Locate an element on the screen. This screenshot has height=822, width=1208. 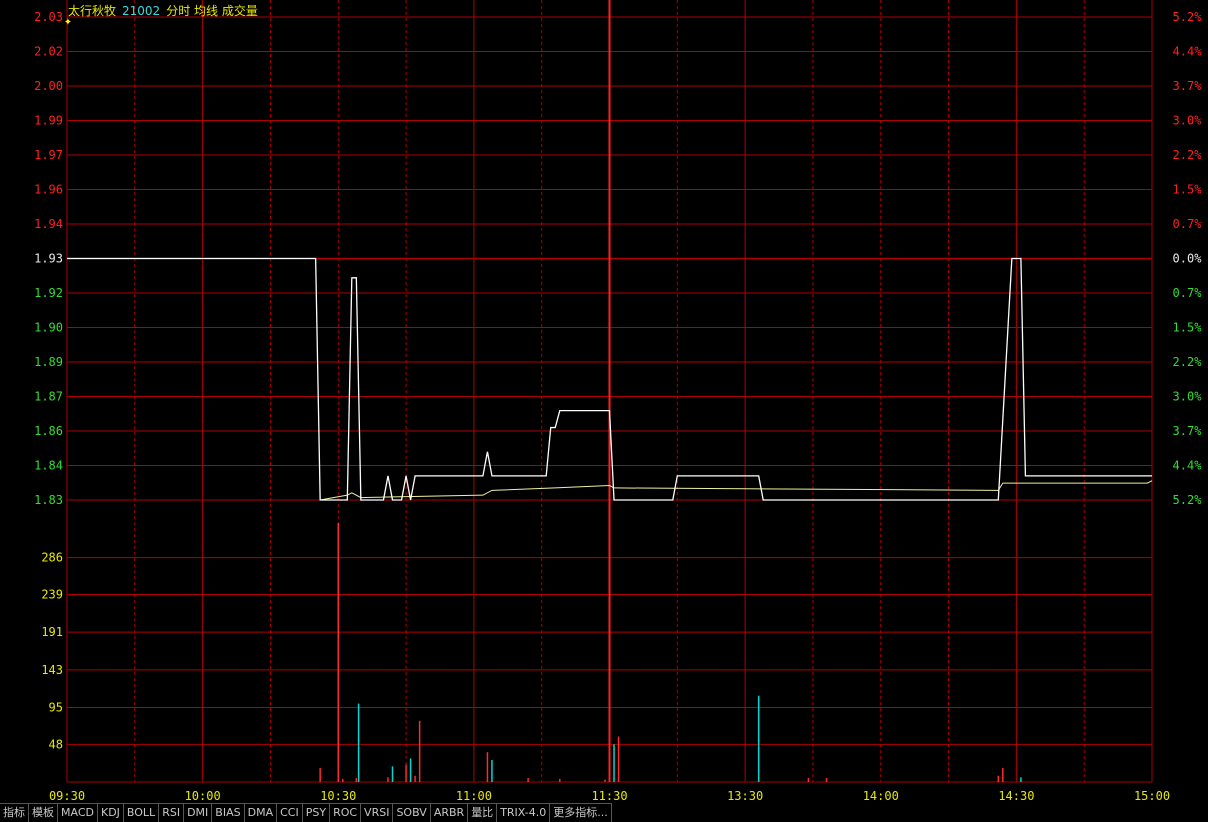
toolbar-item: VRSI is located at coordinates (377, 812).